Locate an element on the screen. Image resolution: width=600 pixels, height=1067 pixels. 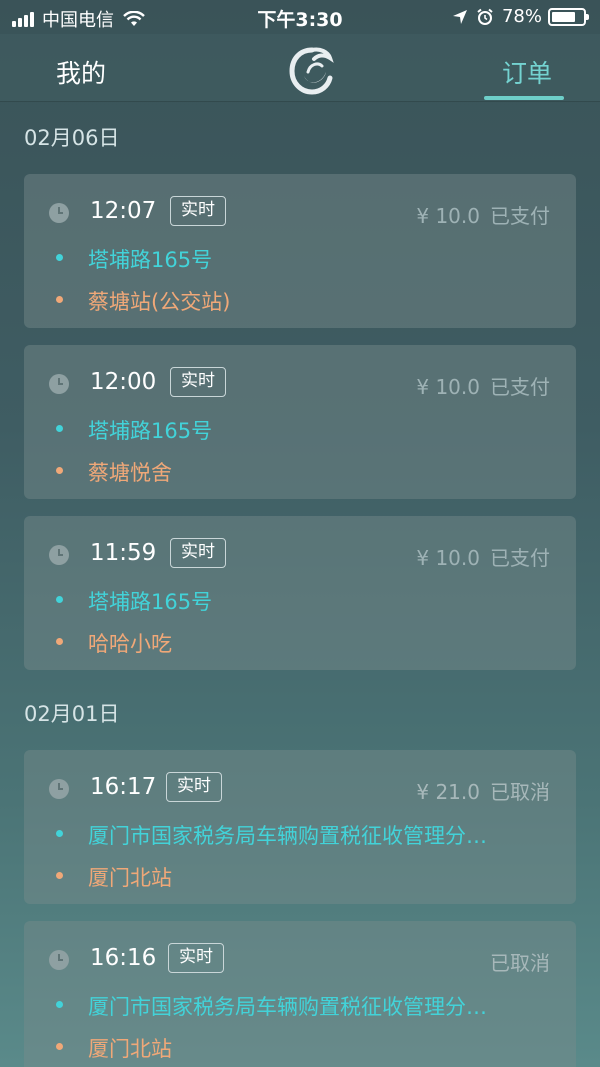
order-price-status: 已取消 is located at coordinates (515, 961).